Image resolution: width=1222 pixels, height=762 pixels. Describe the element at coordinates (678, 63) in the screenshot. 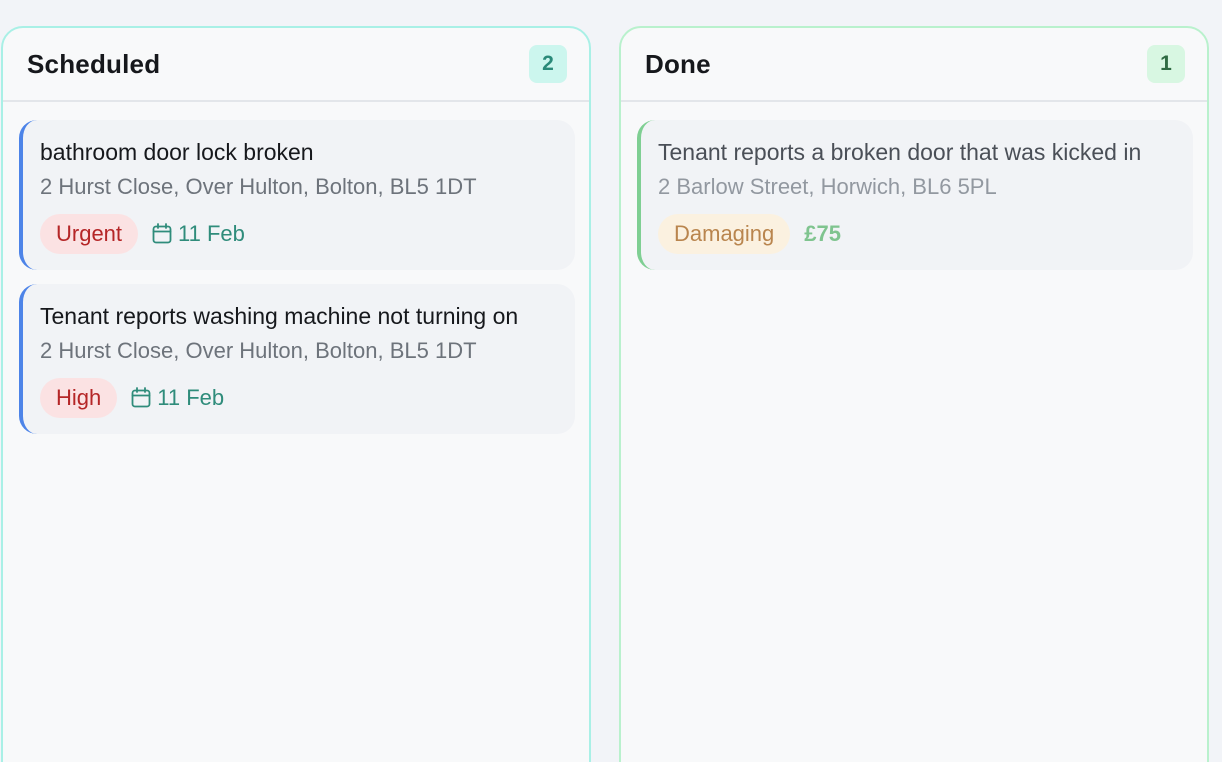

I see `column-title: Done` at that location.